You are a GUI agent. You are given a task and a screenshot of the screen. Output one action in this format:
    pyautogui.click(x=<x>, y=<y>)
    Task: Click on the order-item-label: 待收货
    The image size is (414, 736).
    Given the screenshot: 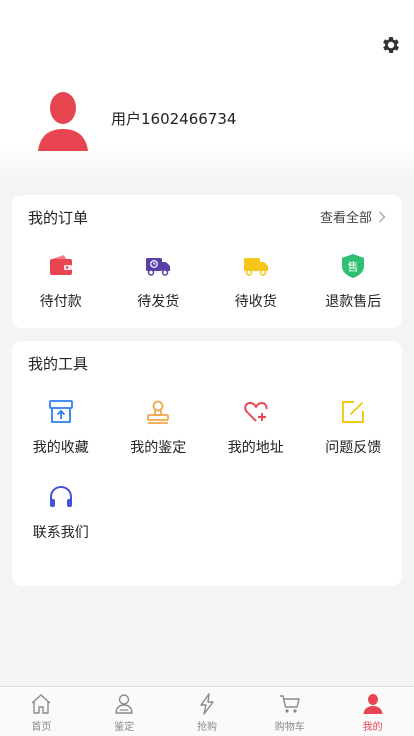 What is the action you would take?
    pyautogui.click(x=255, y=302)
    